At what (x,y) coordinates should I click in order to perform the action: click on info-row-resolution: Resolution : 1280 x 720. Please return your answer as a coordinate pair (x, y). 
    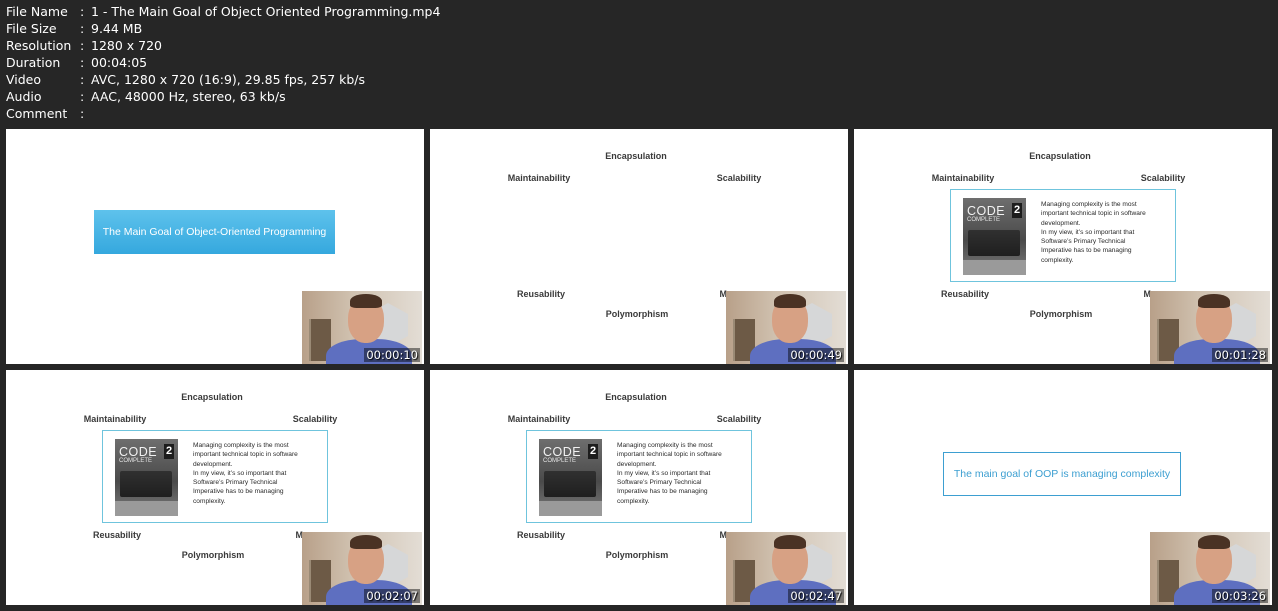
    Looking at the image, I should click on (223, 45).